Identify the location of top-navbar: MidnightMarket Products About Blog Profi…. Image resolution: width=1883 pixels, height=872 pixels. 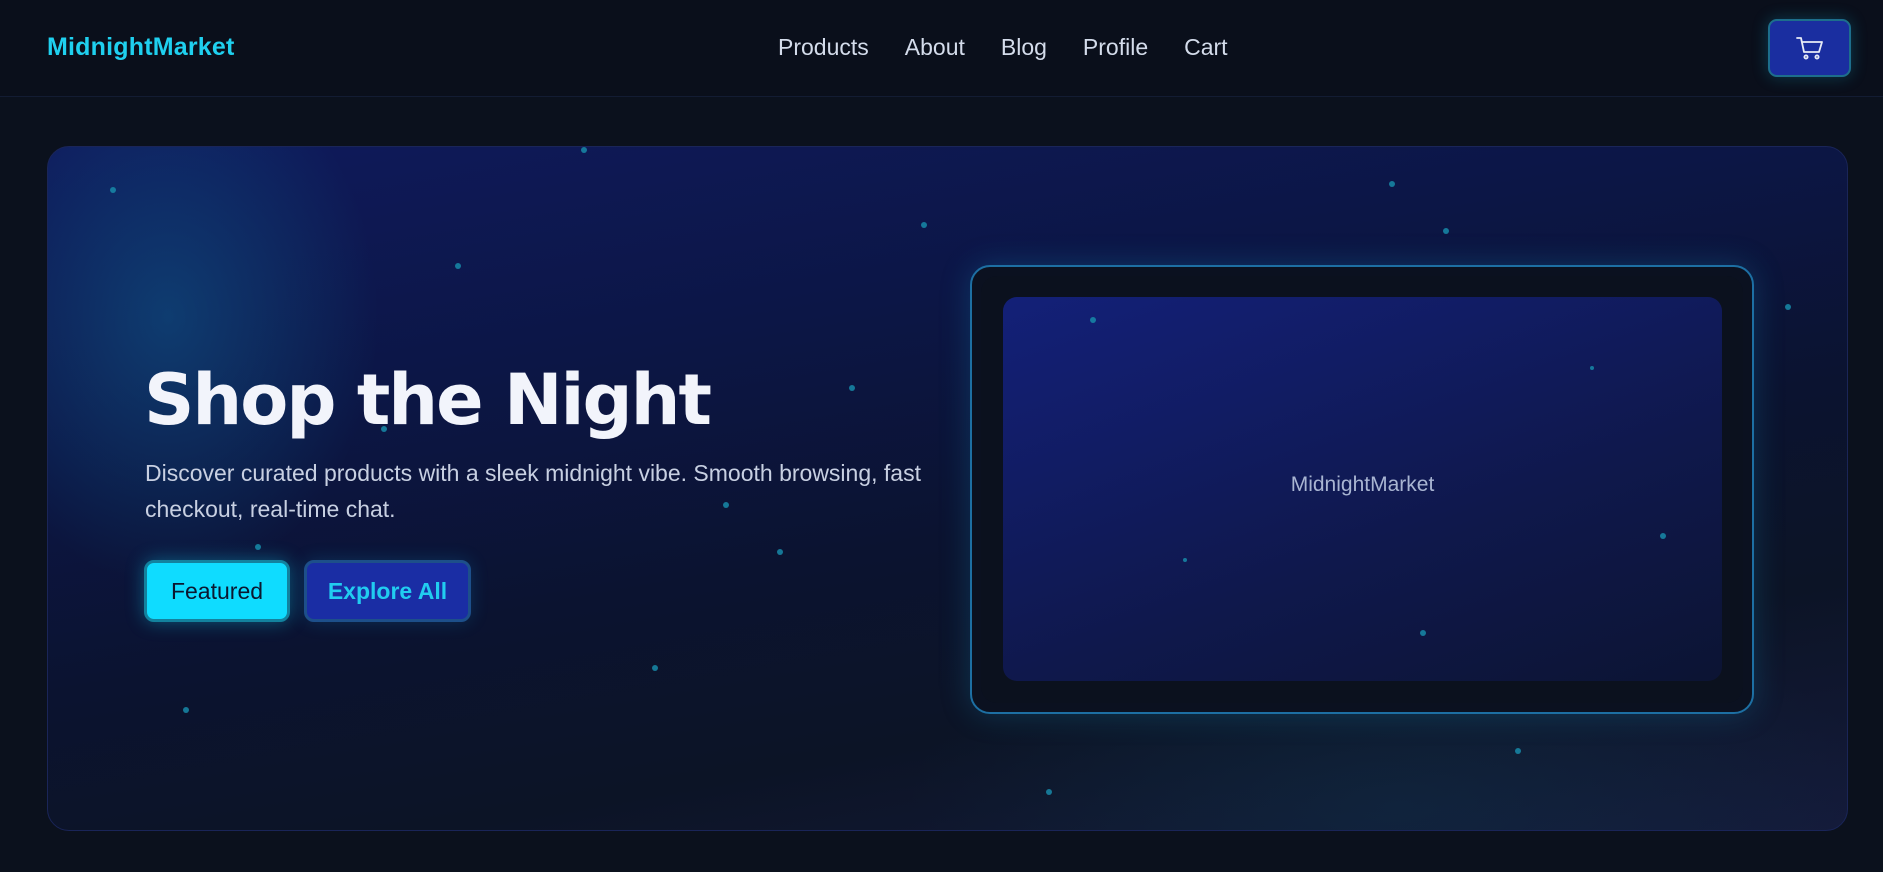
(941, 48).